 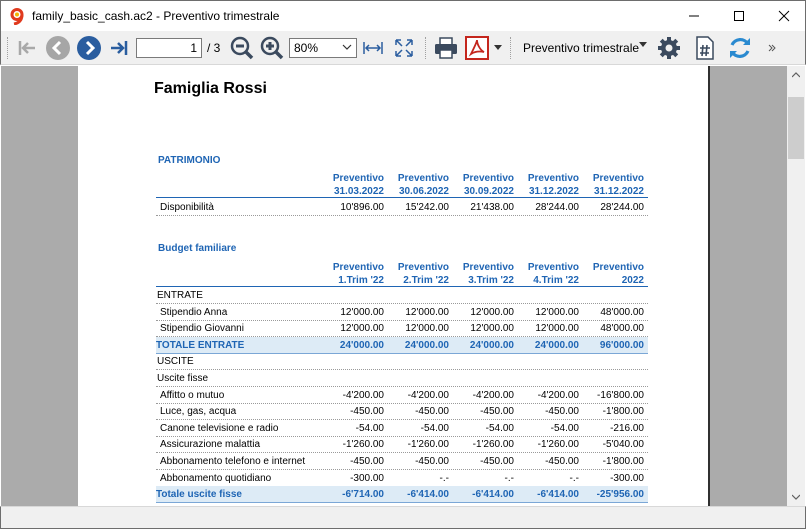 I want to click on pdf-options-dropdown, so click(x=498, y=48).